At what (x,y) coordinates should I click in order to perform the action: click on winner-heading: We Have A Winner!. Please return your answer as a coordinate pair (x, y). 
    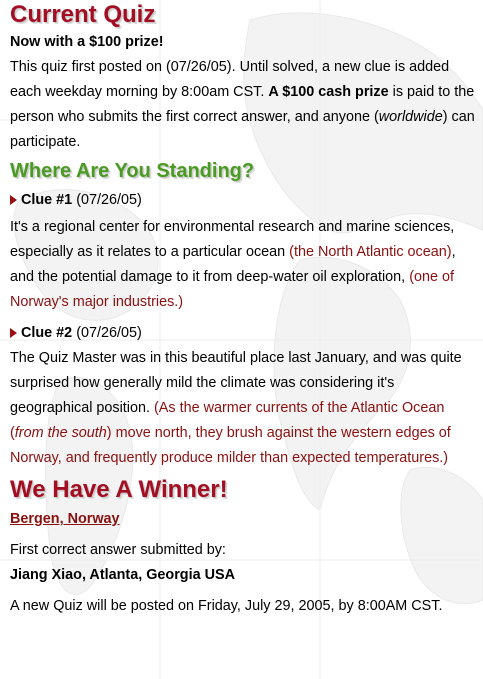
    Looking at the image, I should click on (119, 489).